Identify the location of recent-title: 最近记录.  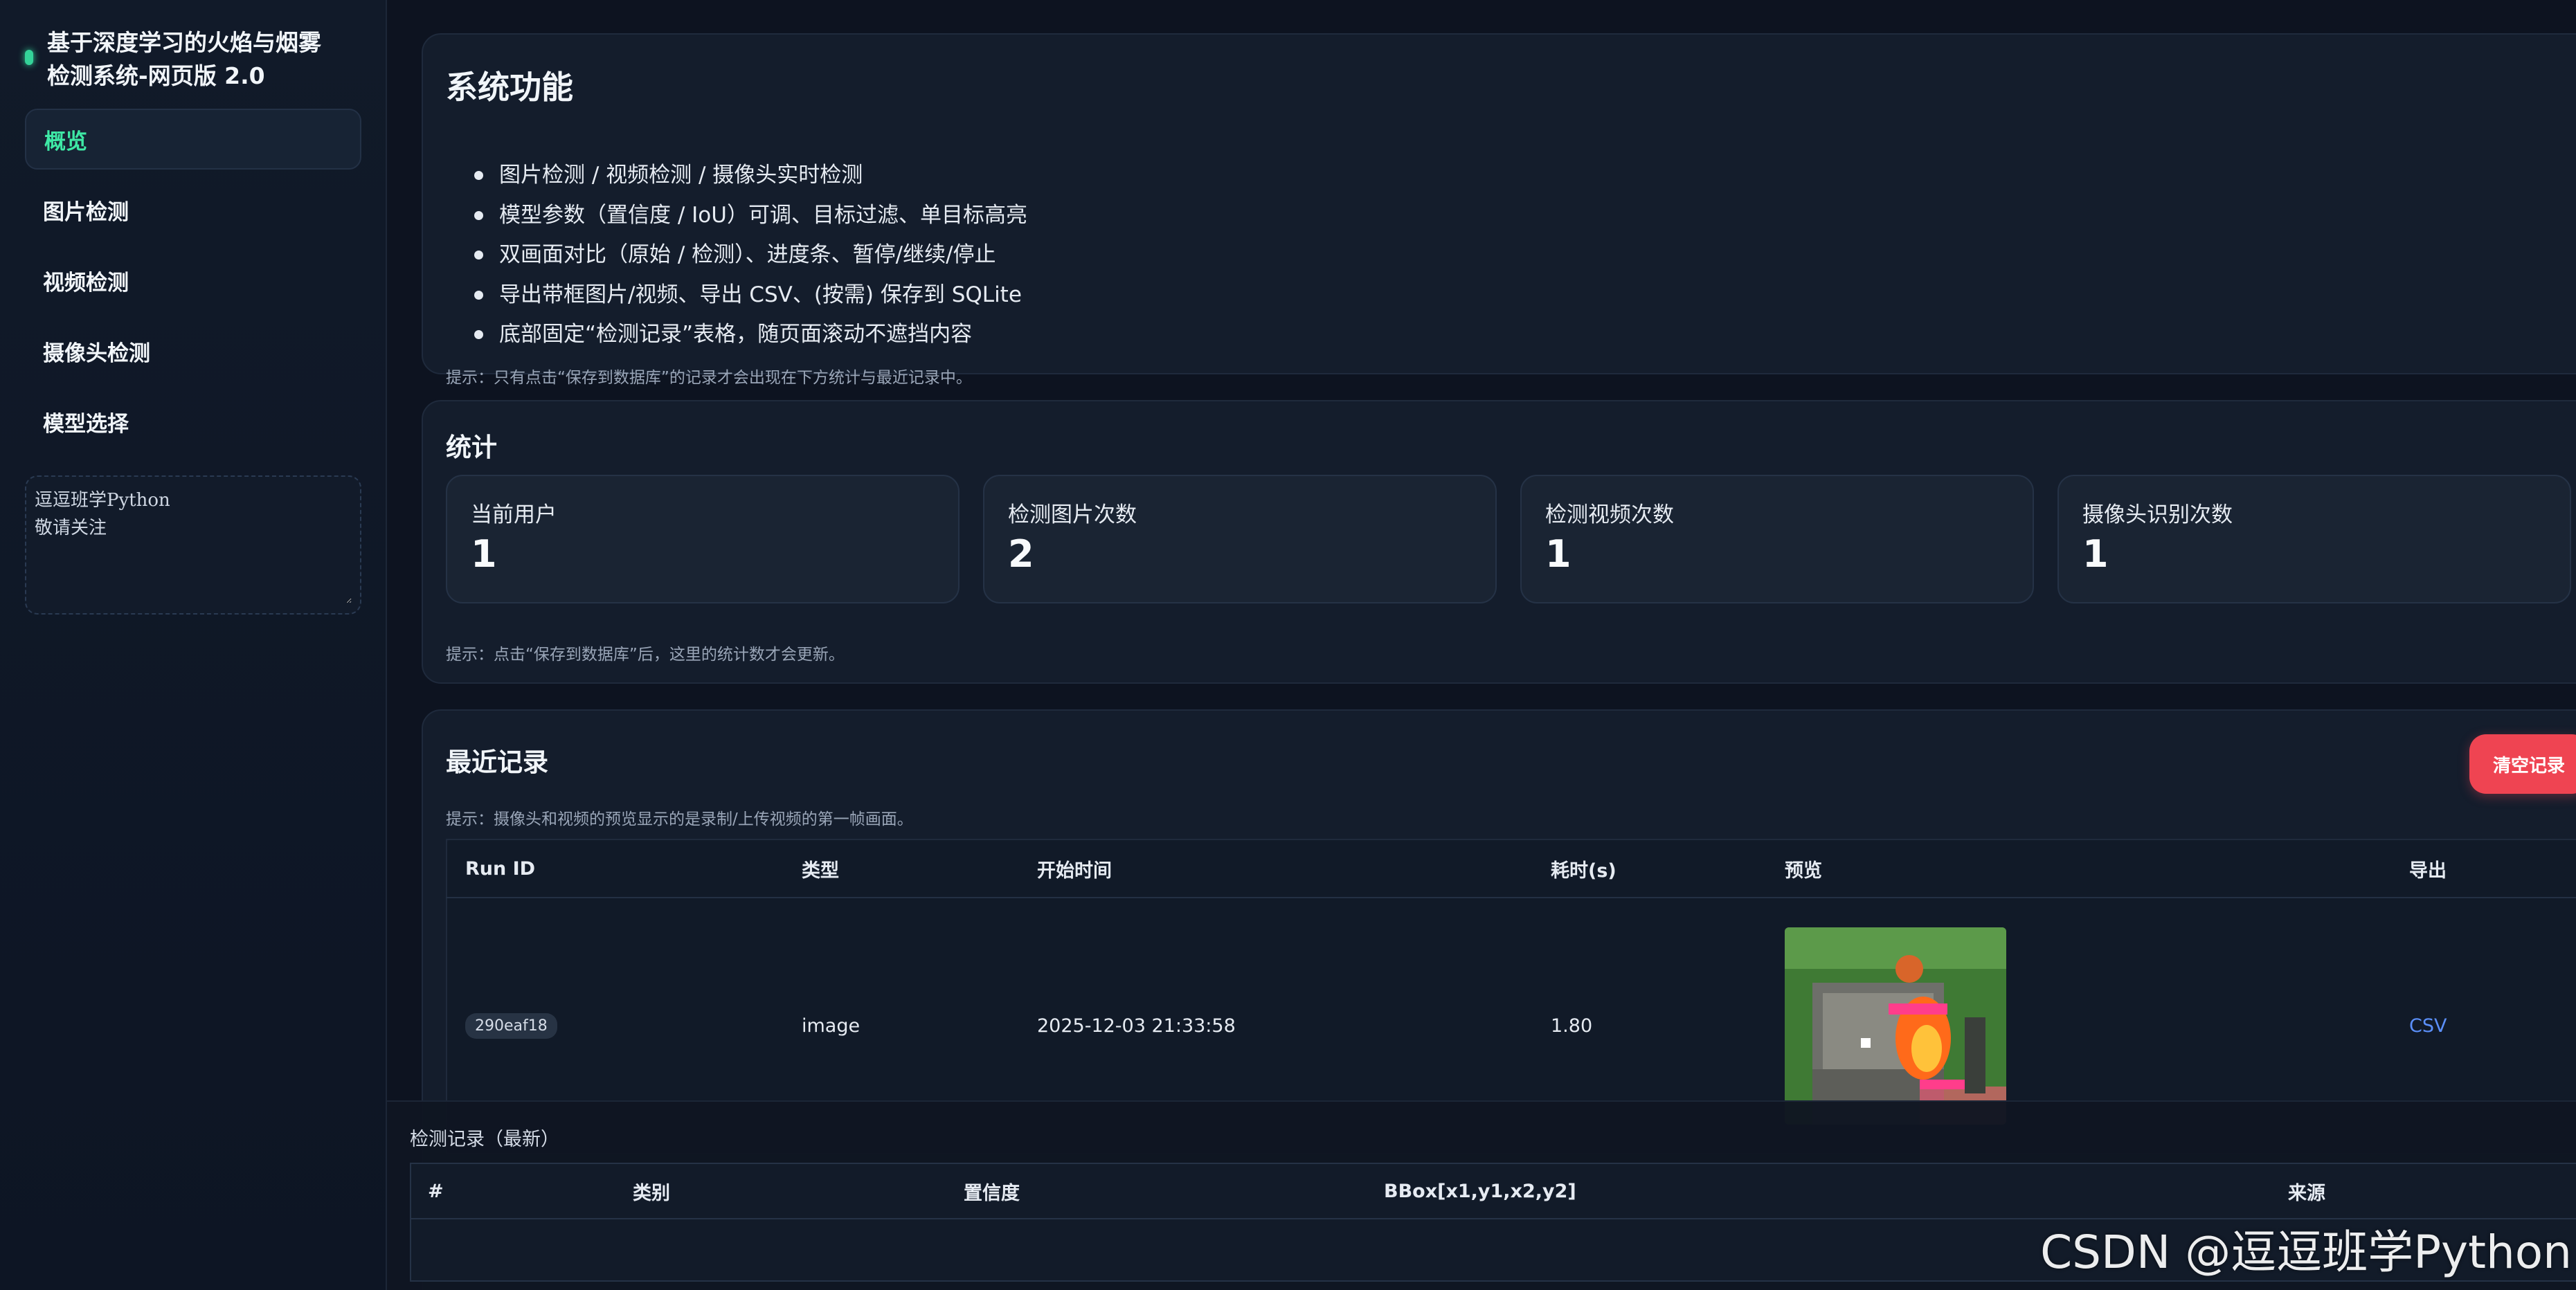
(497, 762).